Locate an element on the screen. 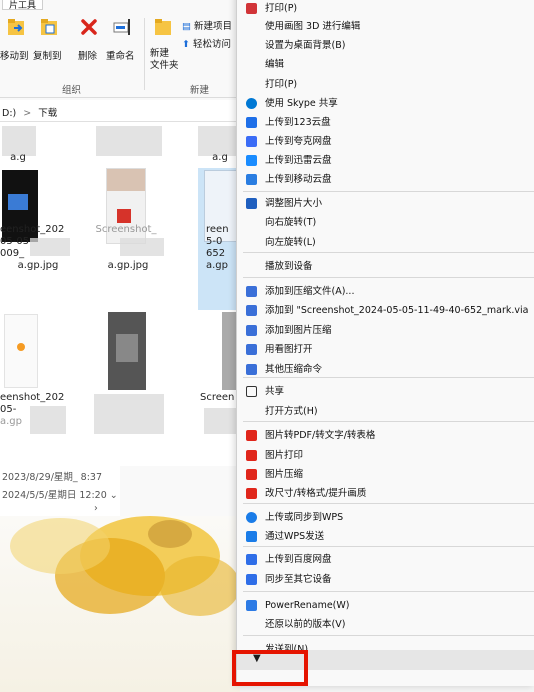  menu-item-label: 上传或同步到WPS is located at coordinates (304, 517).